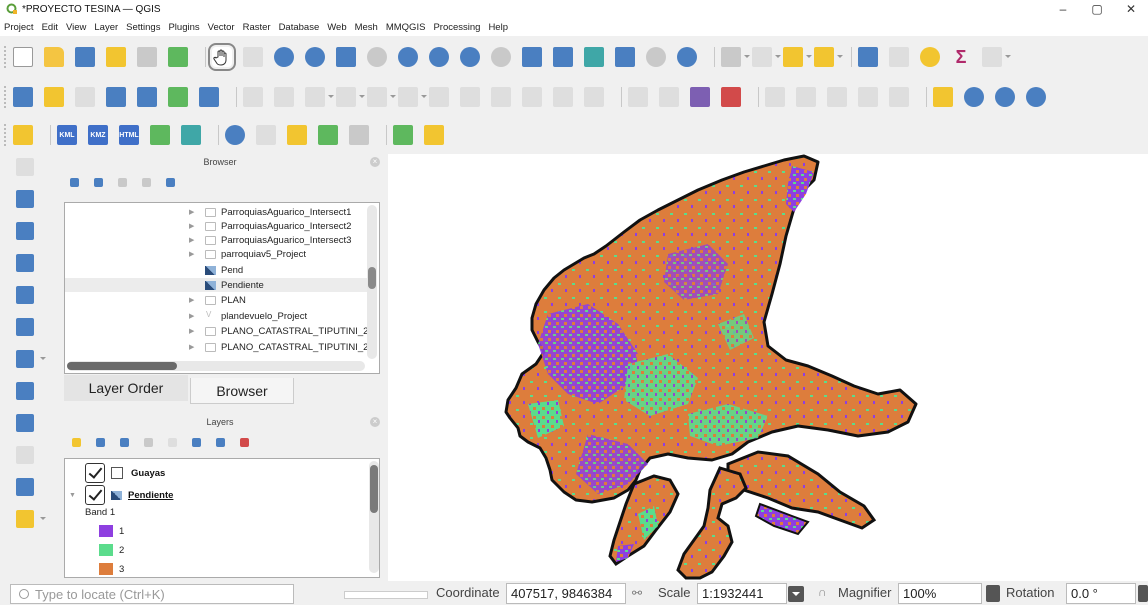 This screenshot has height=605, width=1148. I want to click on add-selected-layers-icon, so click(74, 182).